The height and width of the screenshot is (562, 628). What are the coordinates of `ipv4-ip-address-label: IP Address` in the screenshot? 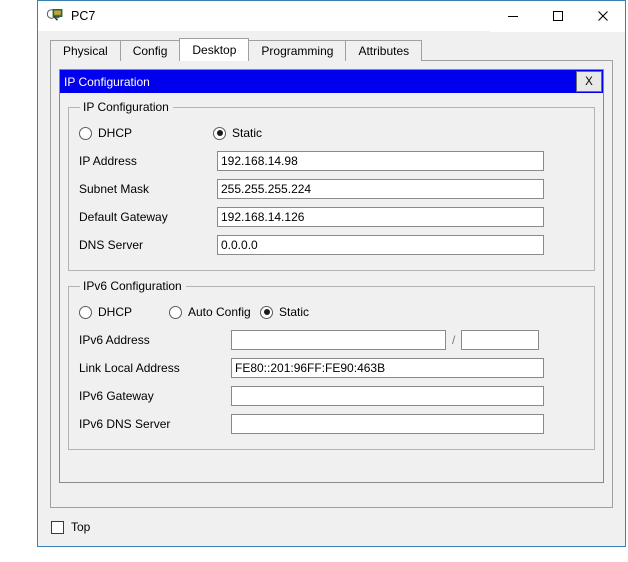 It's located at (108, 161).